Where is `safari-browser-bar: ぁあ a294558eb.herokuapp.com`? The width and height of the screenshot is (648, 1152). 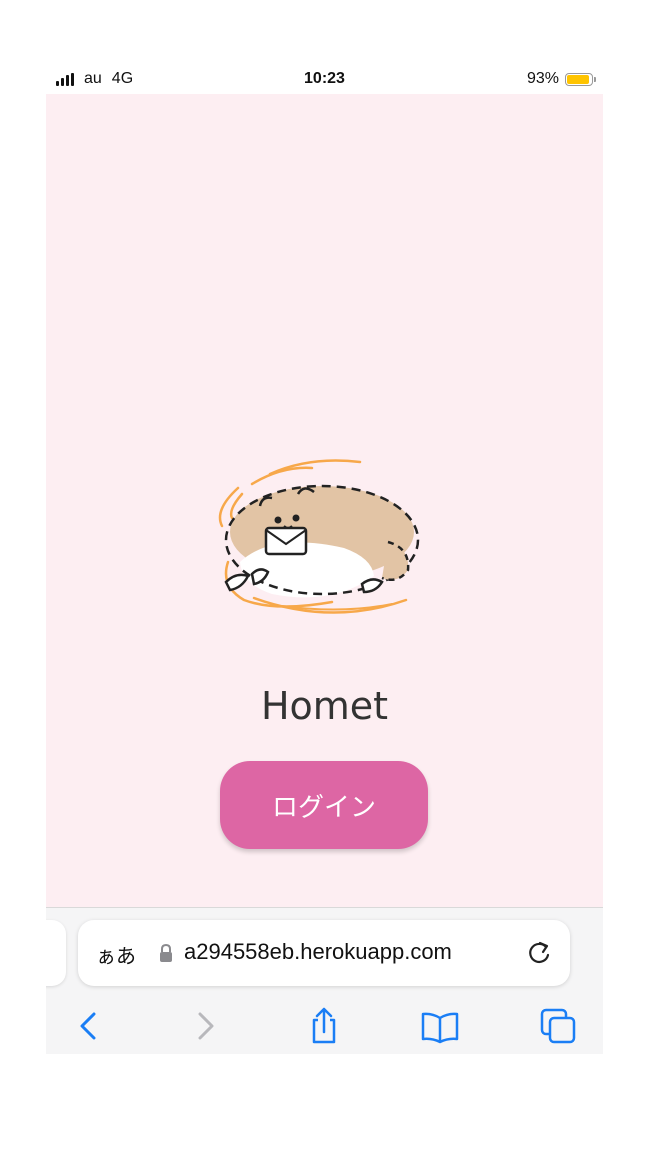 safari-browser-bar: ぁあ a294558eb.herokuapp.com is located at coordinates (324, 980).